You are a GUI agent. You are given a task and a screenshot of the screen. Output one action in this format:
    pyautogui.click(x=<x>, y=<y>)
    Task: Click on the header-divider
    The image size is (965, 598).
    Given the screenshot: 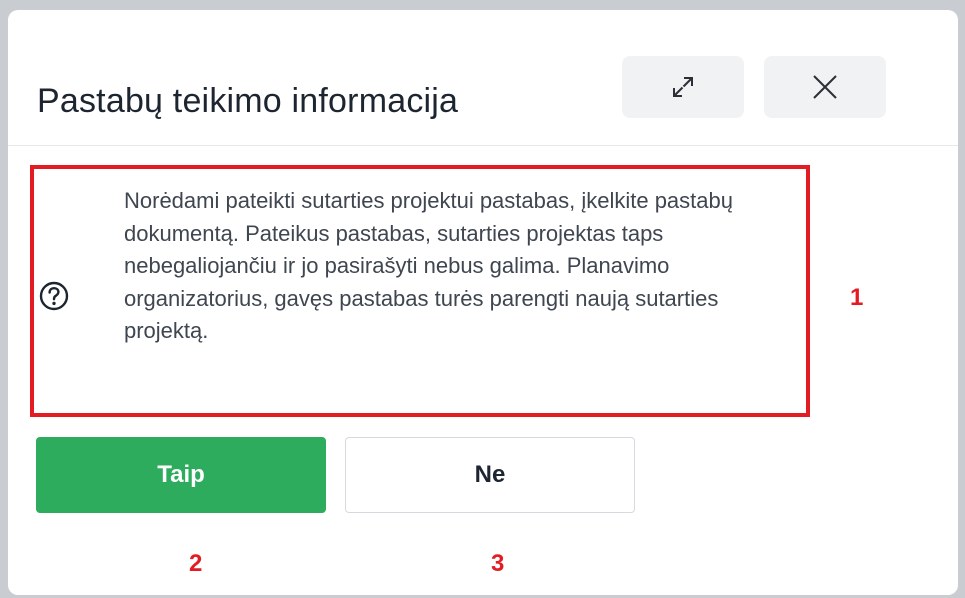 What is the action you would take?
    pyautogui.click(x=483, y=145)
    